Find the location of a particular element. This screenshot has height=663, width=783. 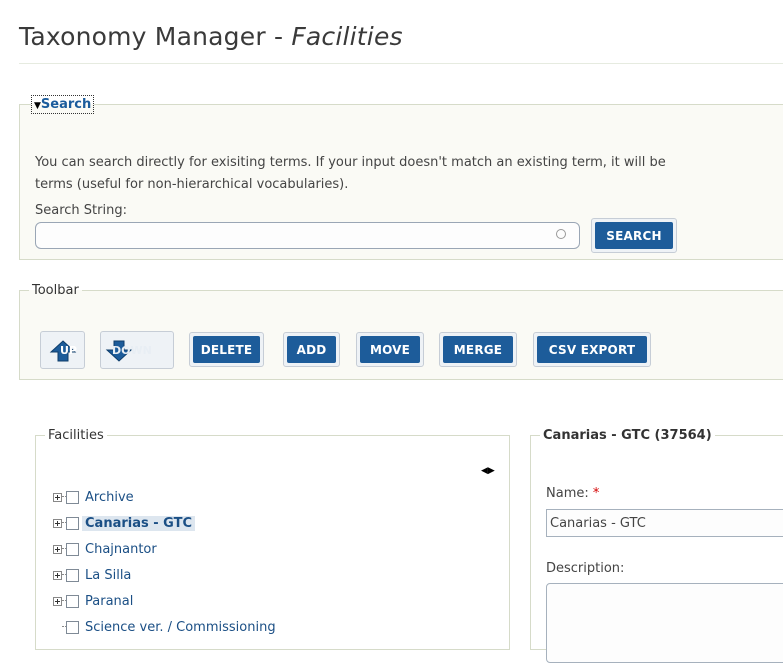

name-field is located at coordinates (664, 523).